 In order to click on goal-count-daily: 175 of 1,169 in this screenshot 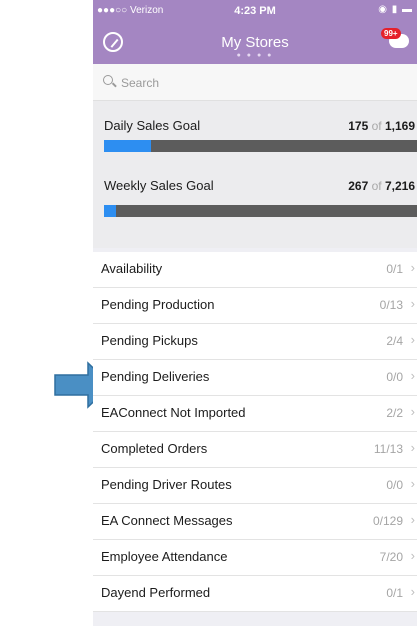, I will do `click(381, 126)`.